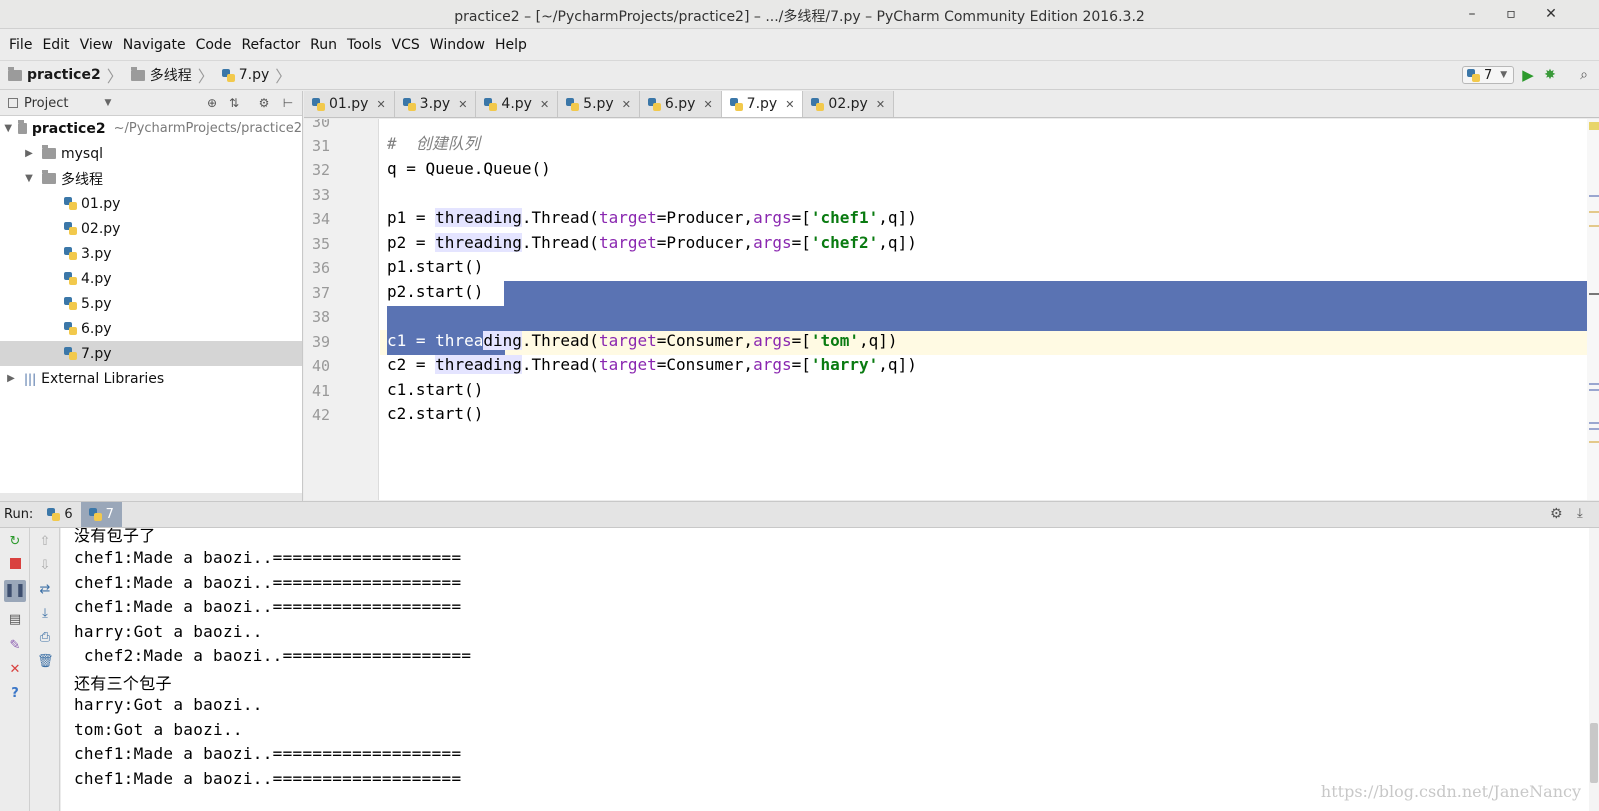  I want to click on tab-label: 6.py, so click(680, 104).